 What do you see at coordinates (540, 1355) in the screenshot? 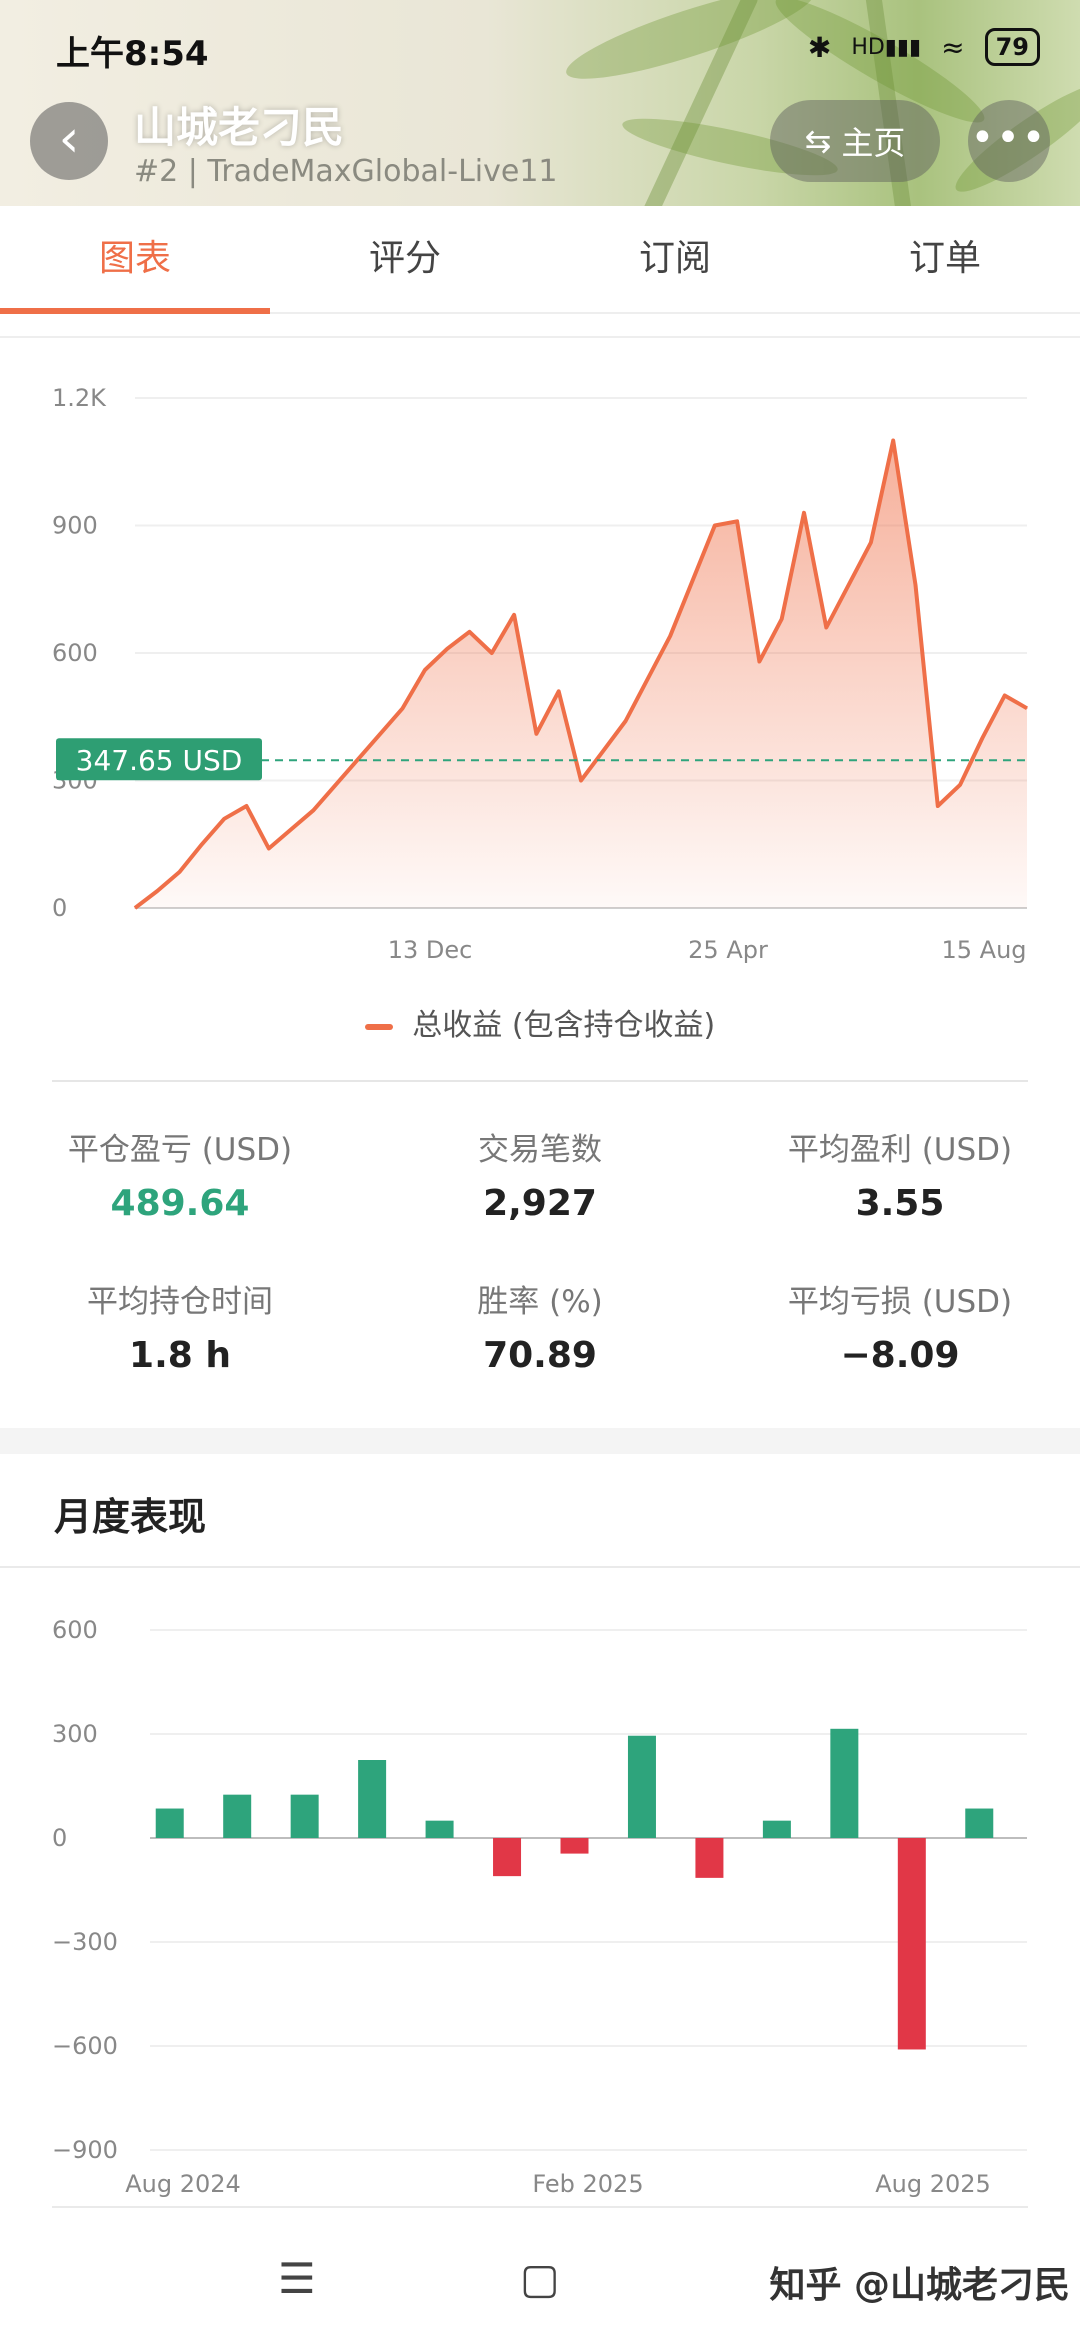
I see `stat-value: 70.89` at bounding box center [540, 1355].